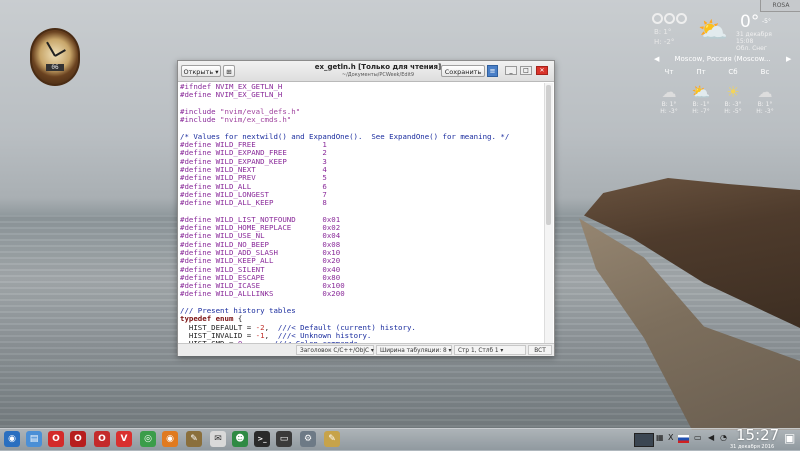 The height and width of the screenshot is (451, 800). What do you see at coordinates (788, 59) in the screenshot?
I see `chevron-right-icon: ▶` at bounding box center [788, 59].